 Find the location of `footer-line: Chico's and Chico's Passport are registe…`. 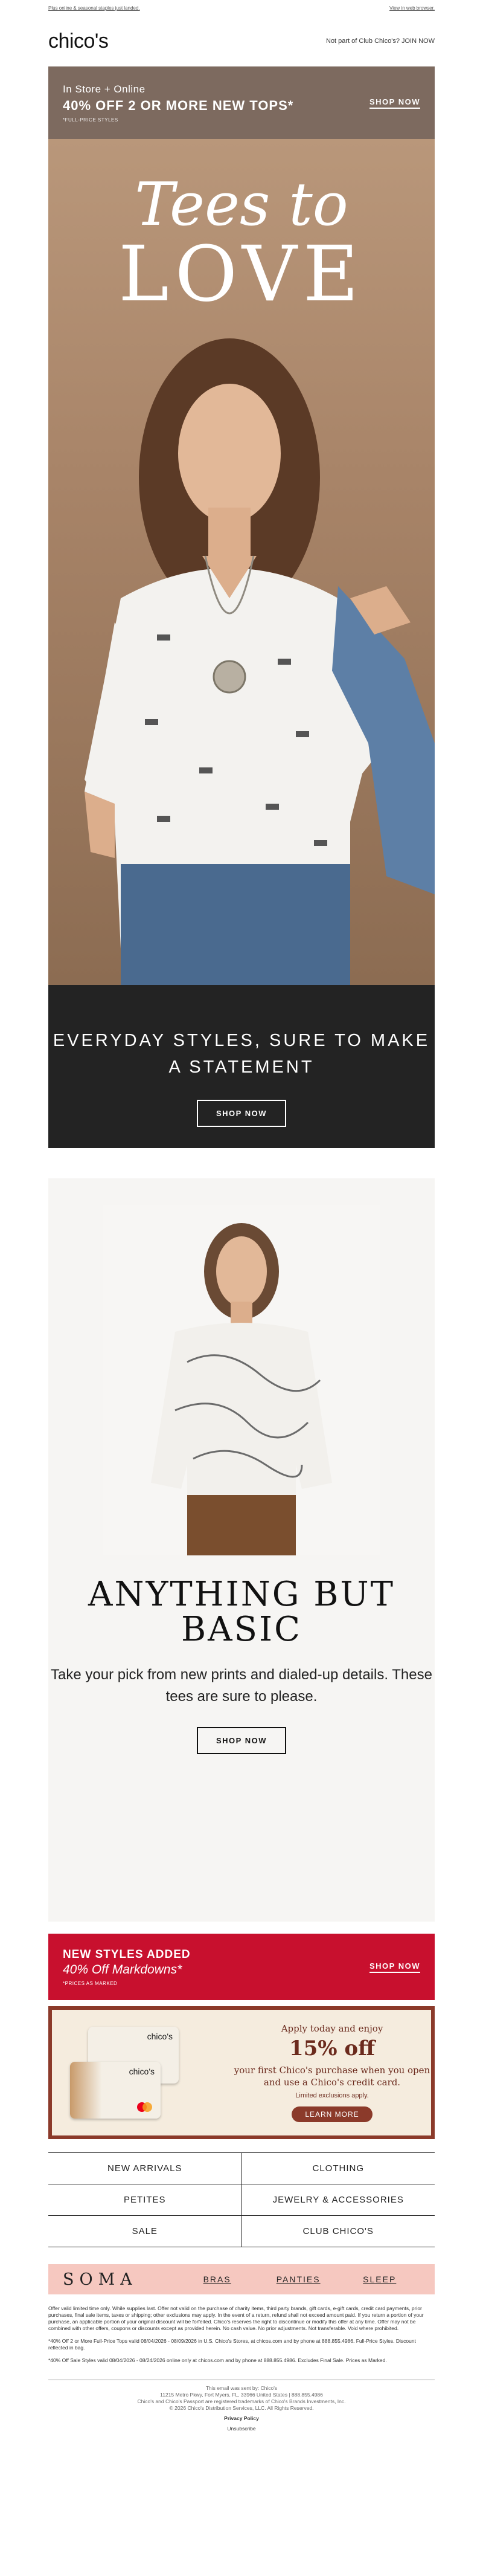

footer-line: Chico's and Chico's Passport are registe… is located at coordinates (241, 2401).